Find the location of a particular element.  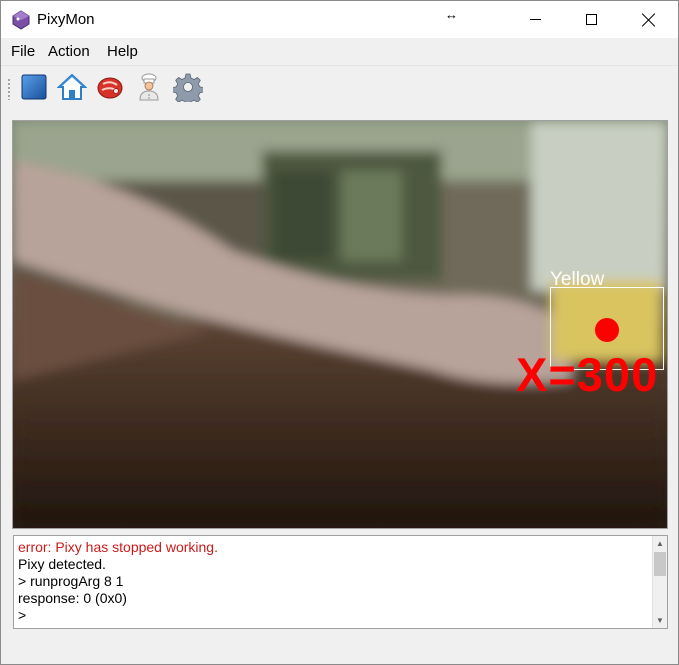

settings-button is located at coordinates (188, 89).